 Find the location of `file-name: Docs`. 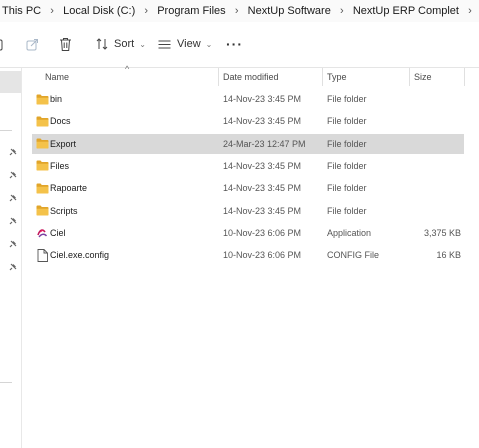

file-name: Docs is located at coordinates (60, 121).